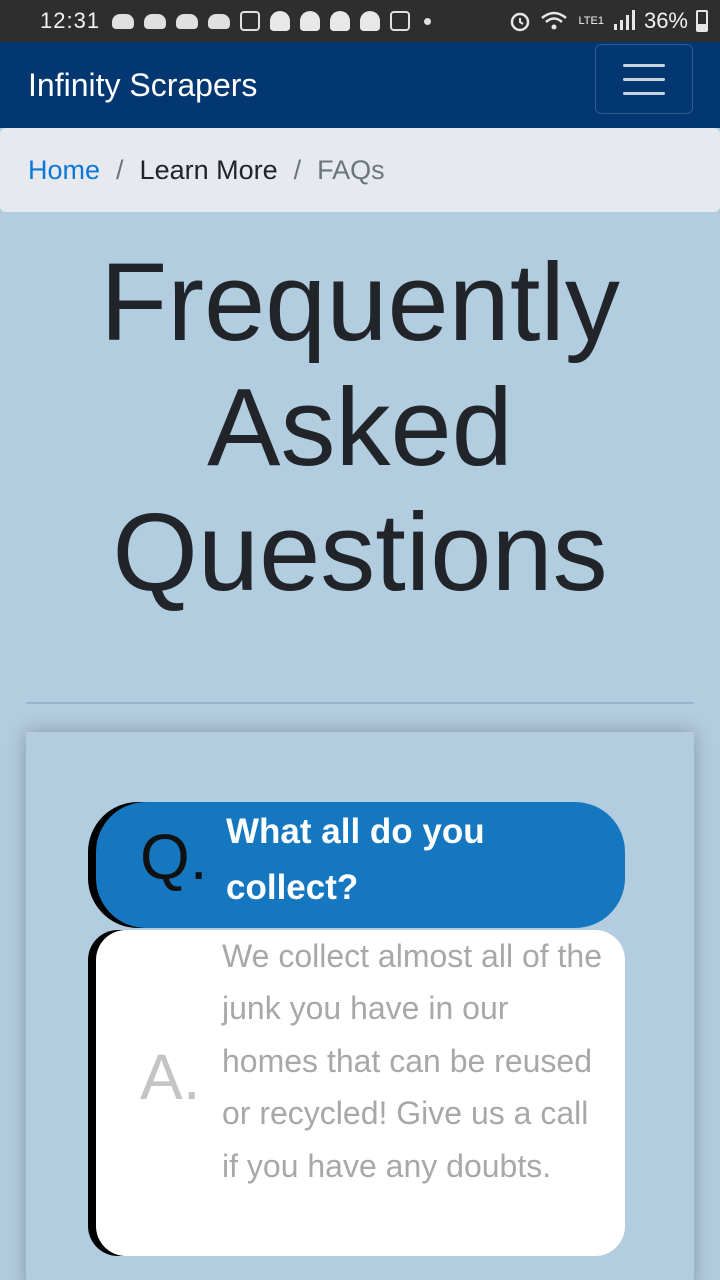  What do you see at coordinates (355, 859) in the screenshot?
I see `question-text: What all do you collect?` at bounding box center [355, 859].